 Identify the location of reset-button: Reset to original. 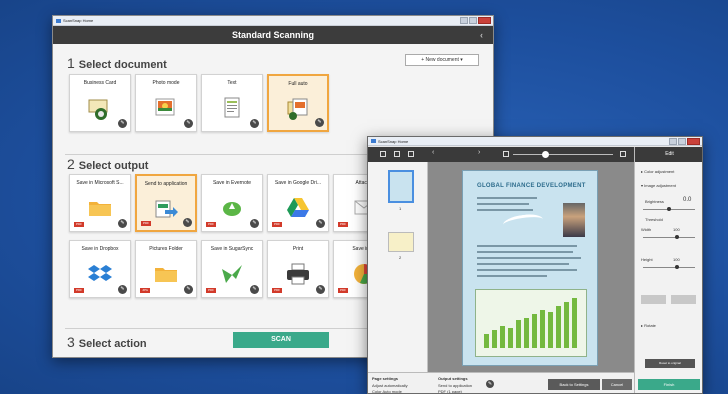
(670, 363).